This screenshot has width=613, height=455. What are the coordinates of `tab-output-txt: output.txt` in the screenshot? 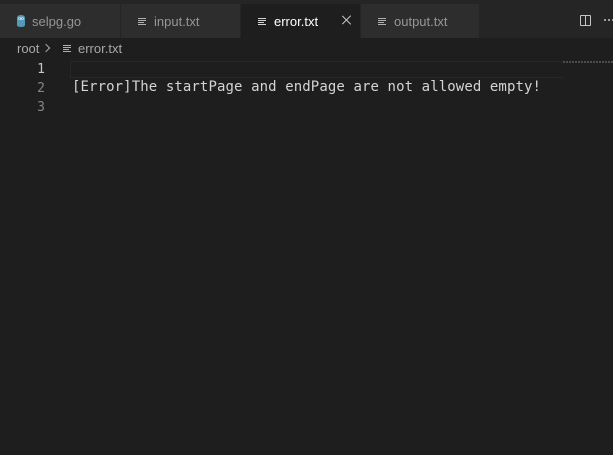 It's located at (420, 21).